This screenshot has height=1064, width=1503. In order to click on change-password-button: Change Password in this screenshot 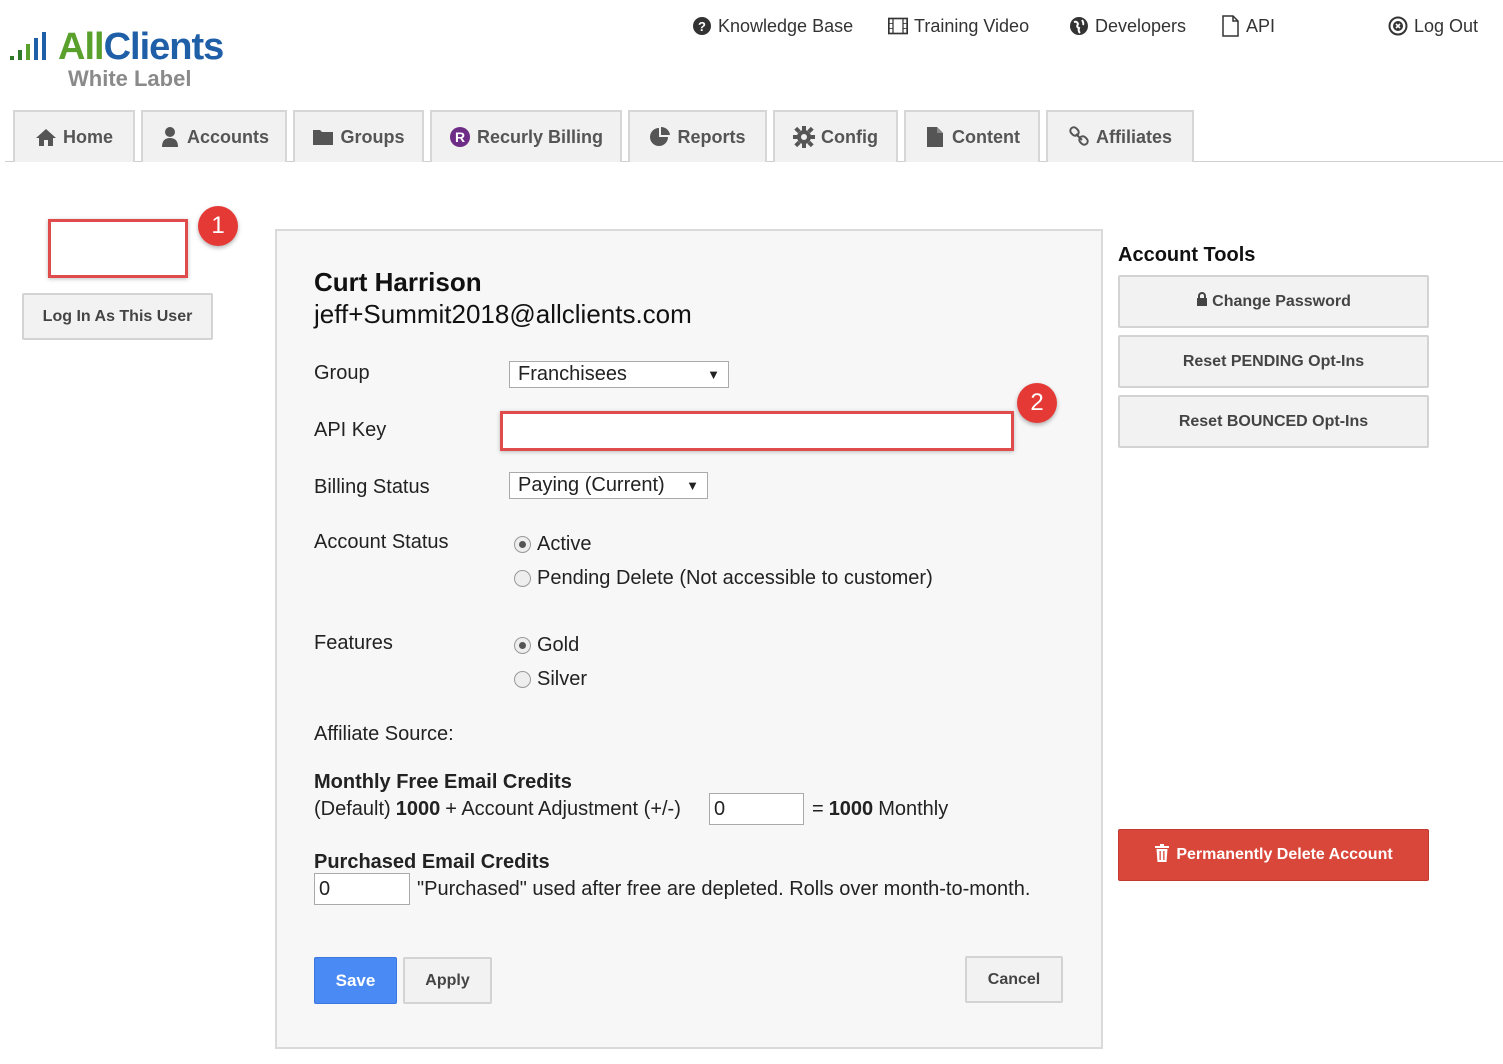, I will do `click(1273, 301)`.